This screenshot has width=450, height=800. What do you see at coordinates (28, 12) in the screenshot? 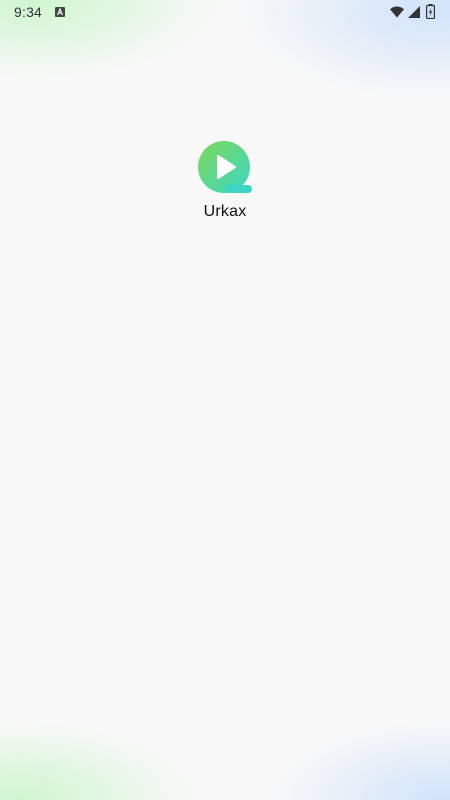
I see `status-time: 9:34` at bounding box center [28, 12].